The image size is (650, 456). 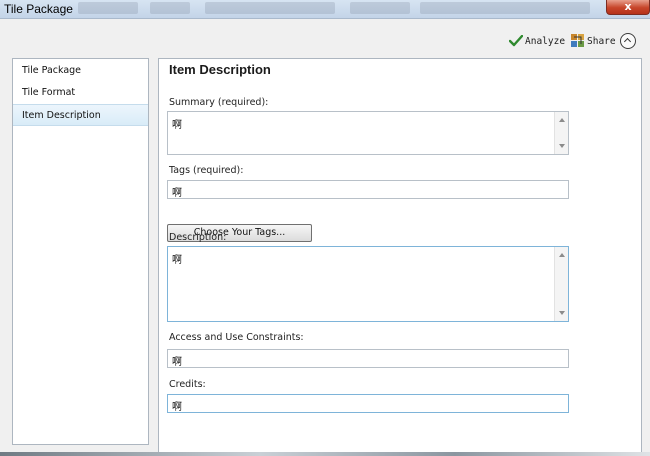 I want to click on access-constraints-value: 啊, so click(x=177, y=362).